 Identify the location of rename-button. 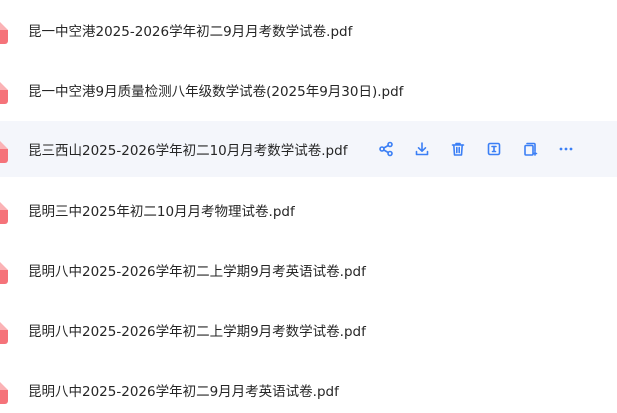
(494, 149).